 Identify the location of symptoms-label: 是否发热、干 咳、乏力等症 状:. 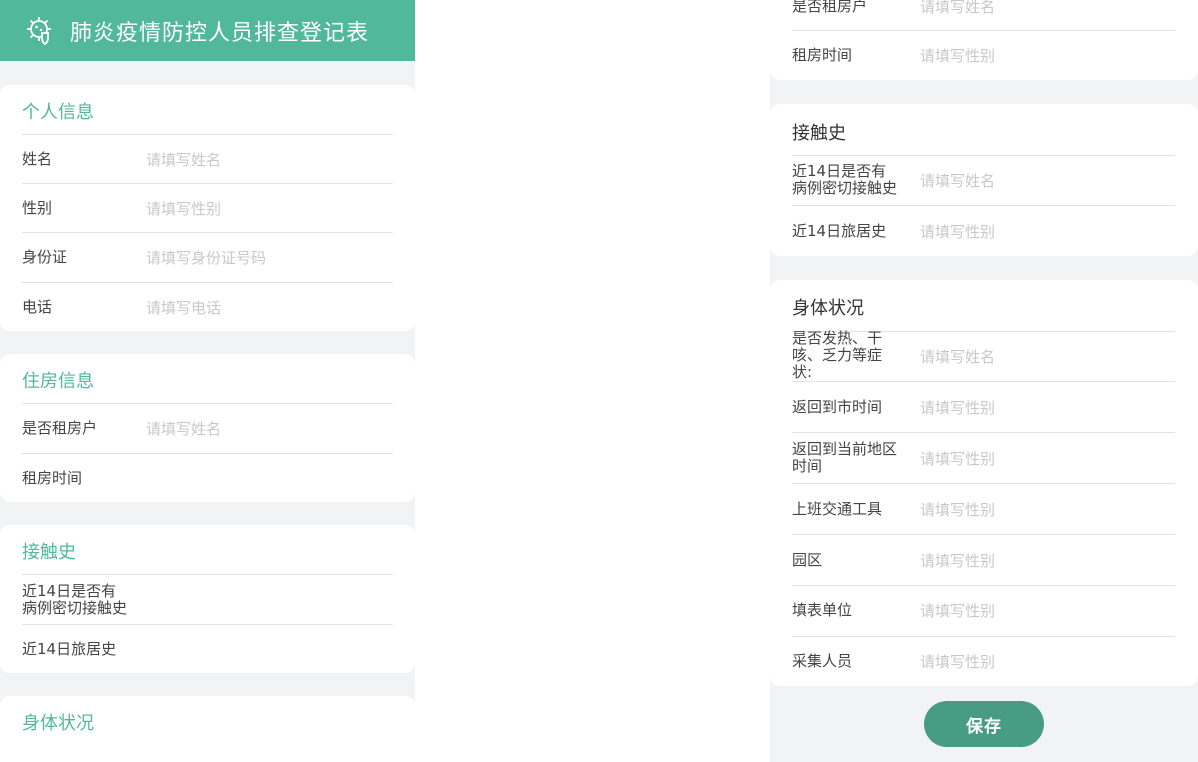
(837, 355).